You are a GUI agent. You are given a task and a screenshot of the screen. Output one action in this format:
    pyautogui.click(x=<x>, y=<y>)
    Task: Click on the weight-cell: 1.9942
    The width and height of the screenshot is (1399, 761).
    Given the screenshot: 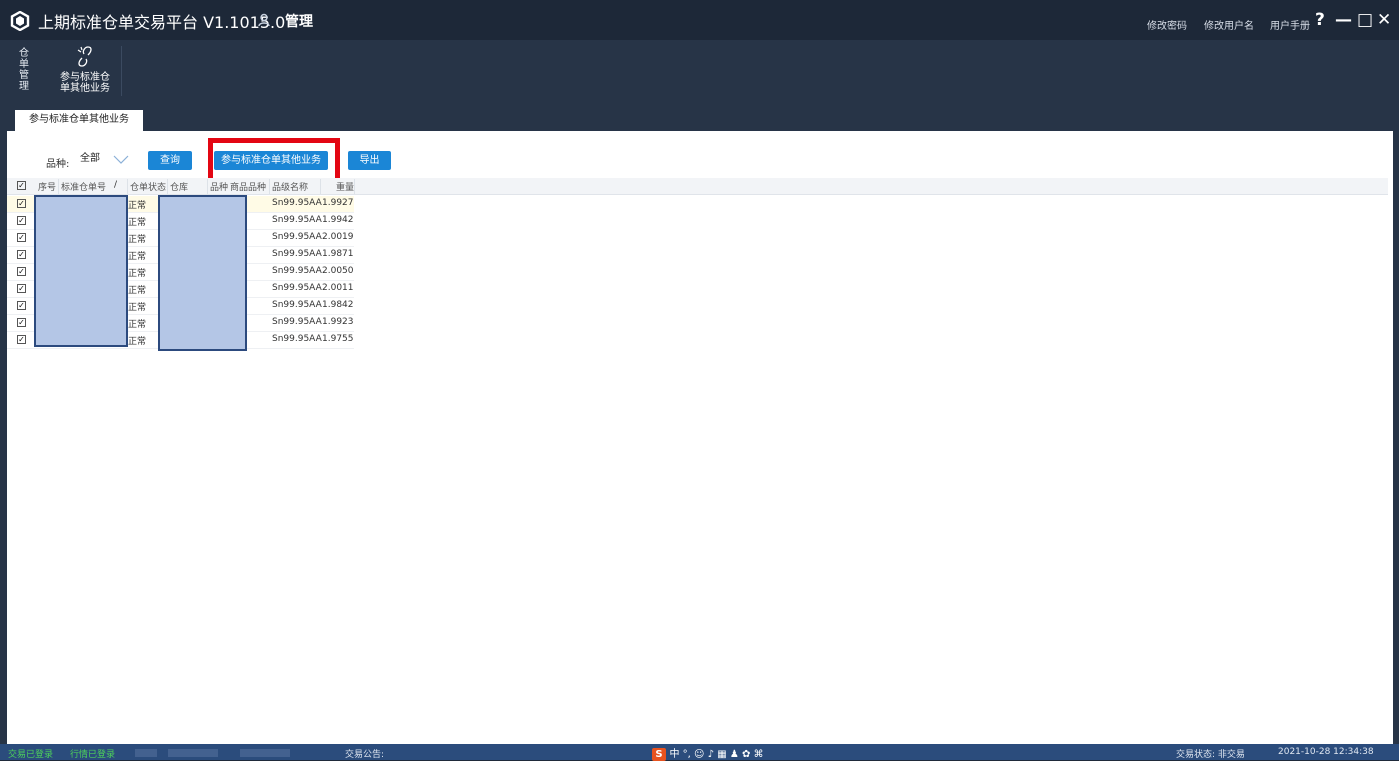 What is the action you would take?
    pyautogui.click(x=338, y=220)
    